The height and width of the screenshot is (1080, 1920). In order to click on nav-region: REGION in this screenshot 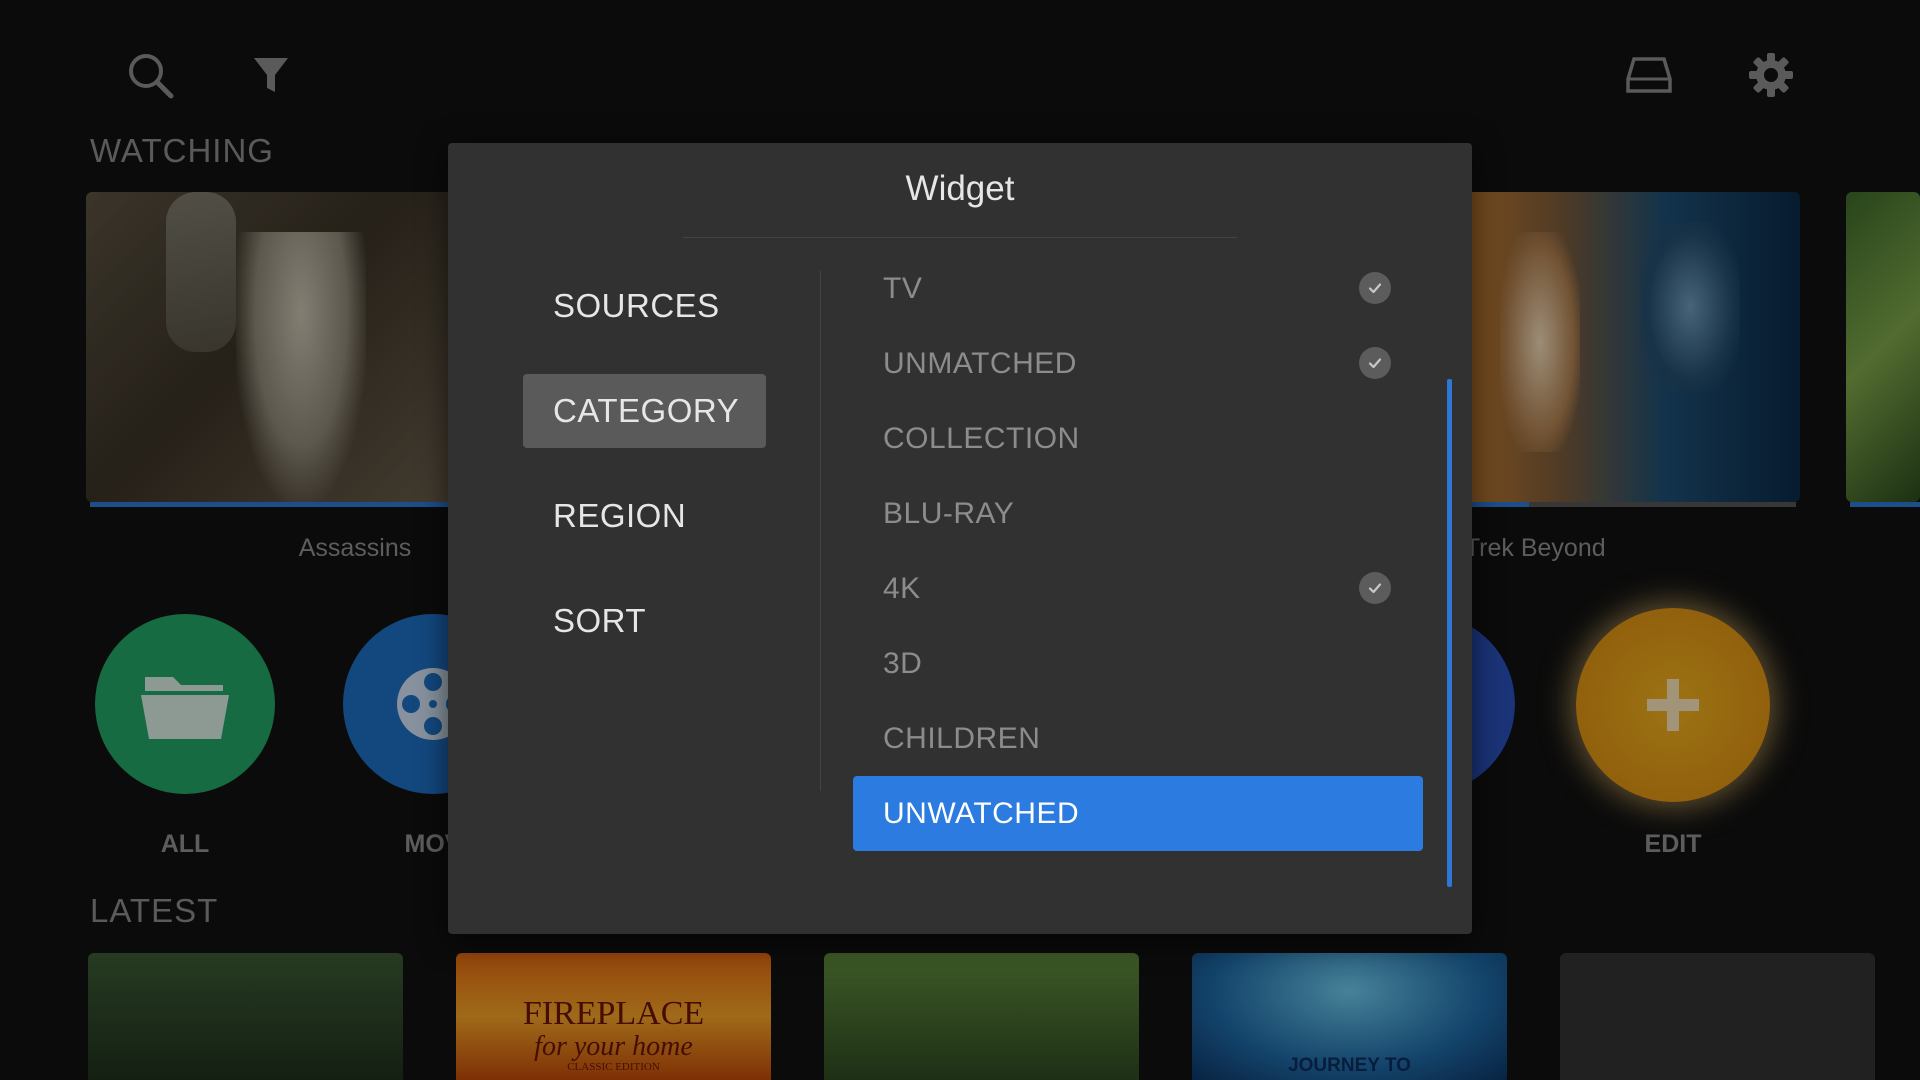, I will do `click(644, 516)`.